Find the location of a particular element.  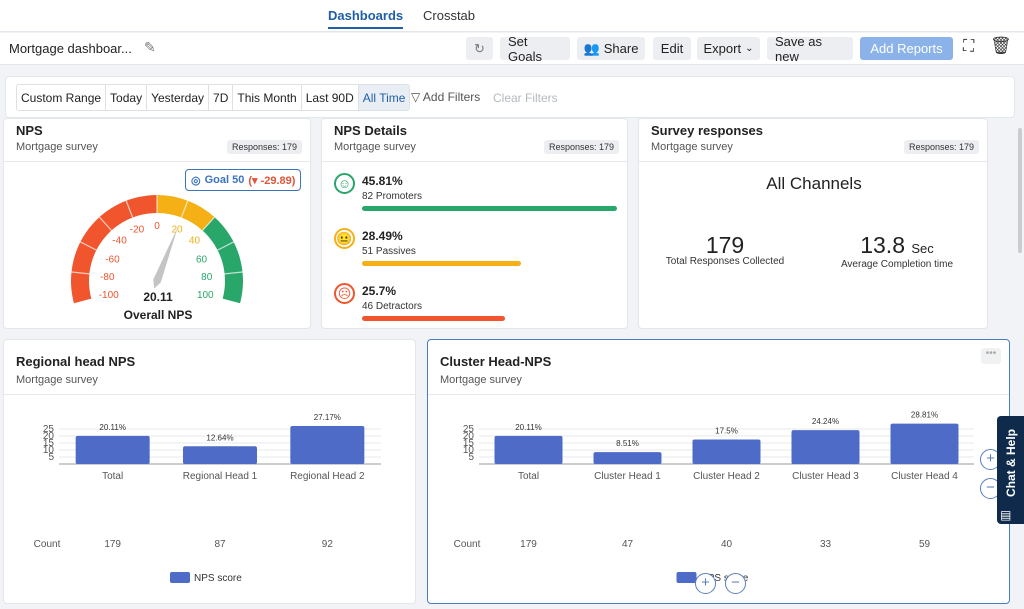

gauge-tick-label: 80 is located at coordinates (207, 277).